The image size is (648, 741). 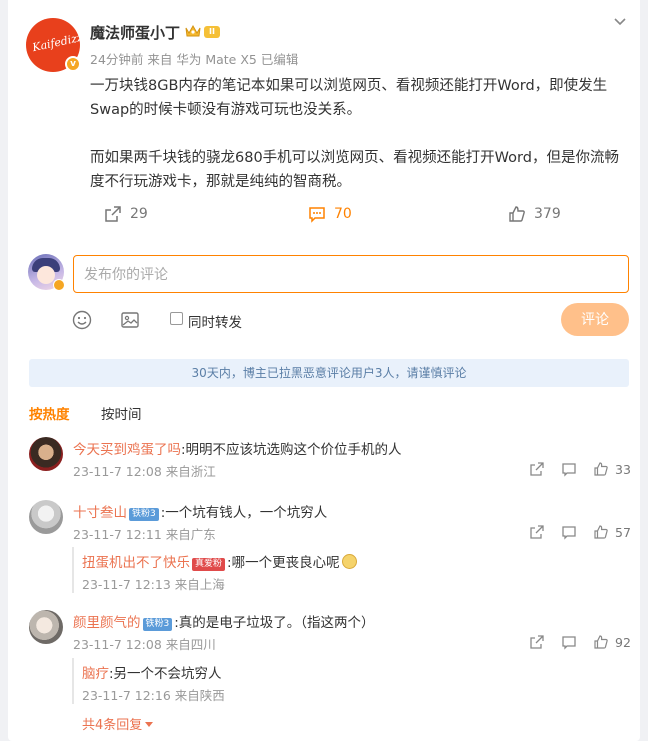 I want to click on comment-count: 70, so click(x=343, y=214).